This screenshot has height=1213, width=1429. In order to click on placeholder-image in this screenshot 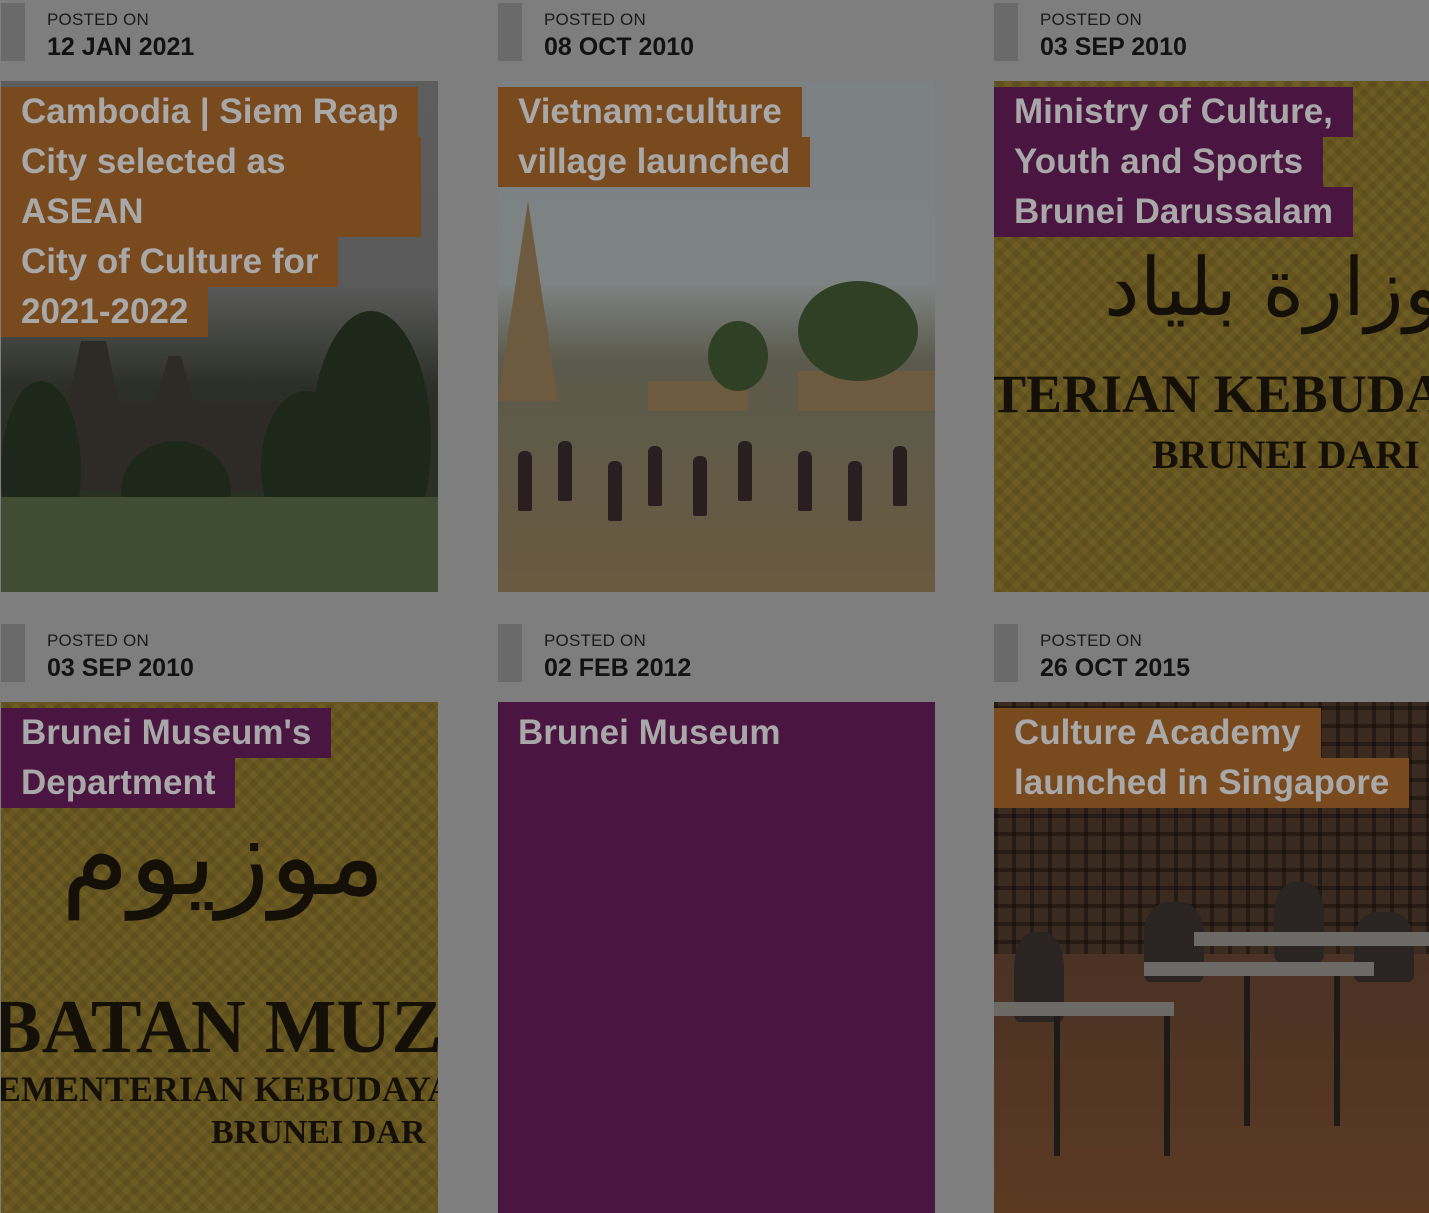, I will do `click(716, 957)`.